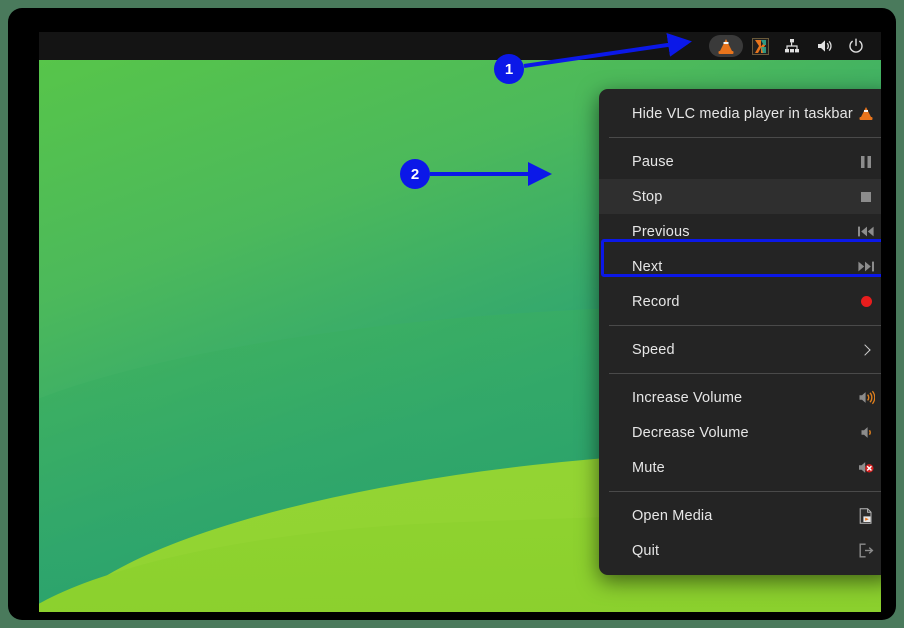 The width and height of the screenshot is (904, 628). What do you see at coordinates (653, 161) in the screenshot?
I see `menu-item-label: Pause` at bounding box center [653, 161].